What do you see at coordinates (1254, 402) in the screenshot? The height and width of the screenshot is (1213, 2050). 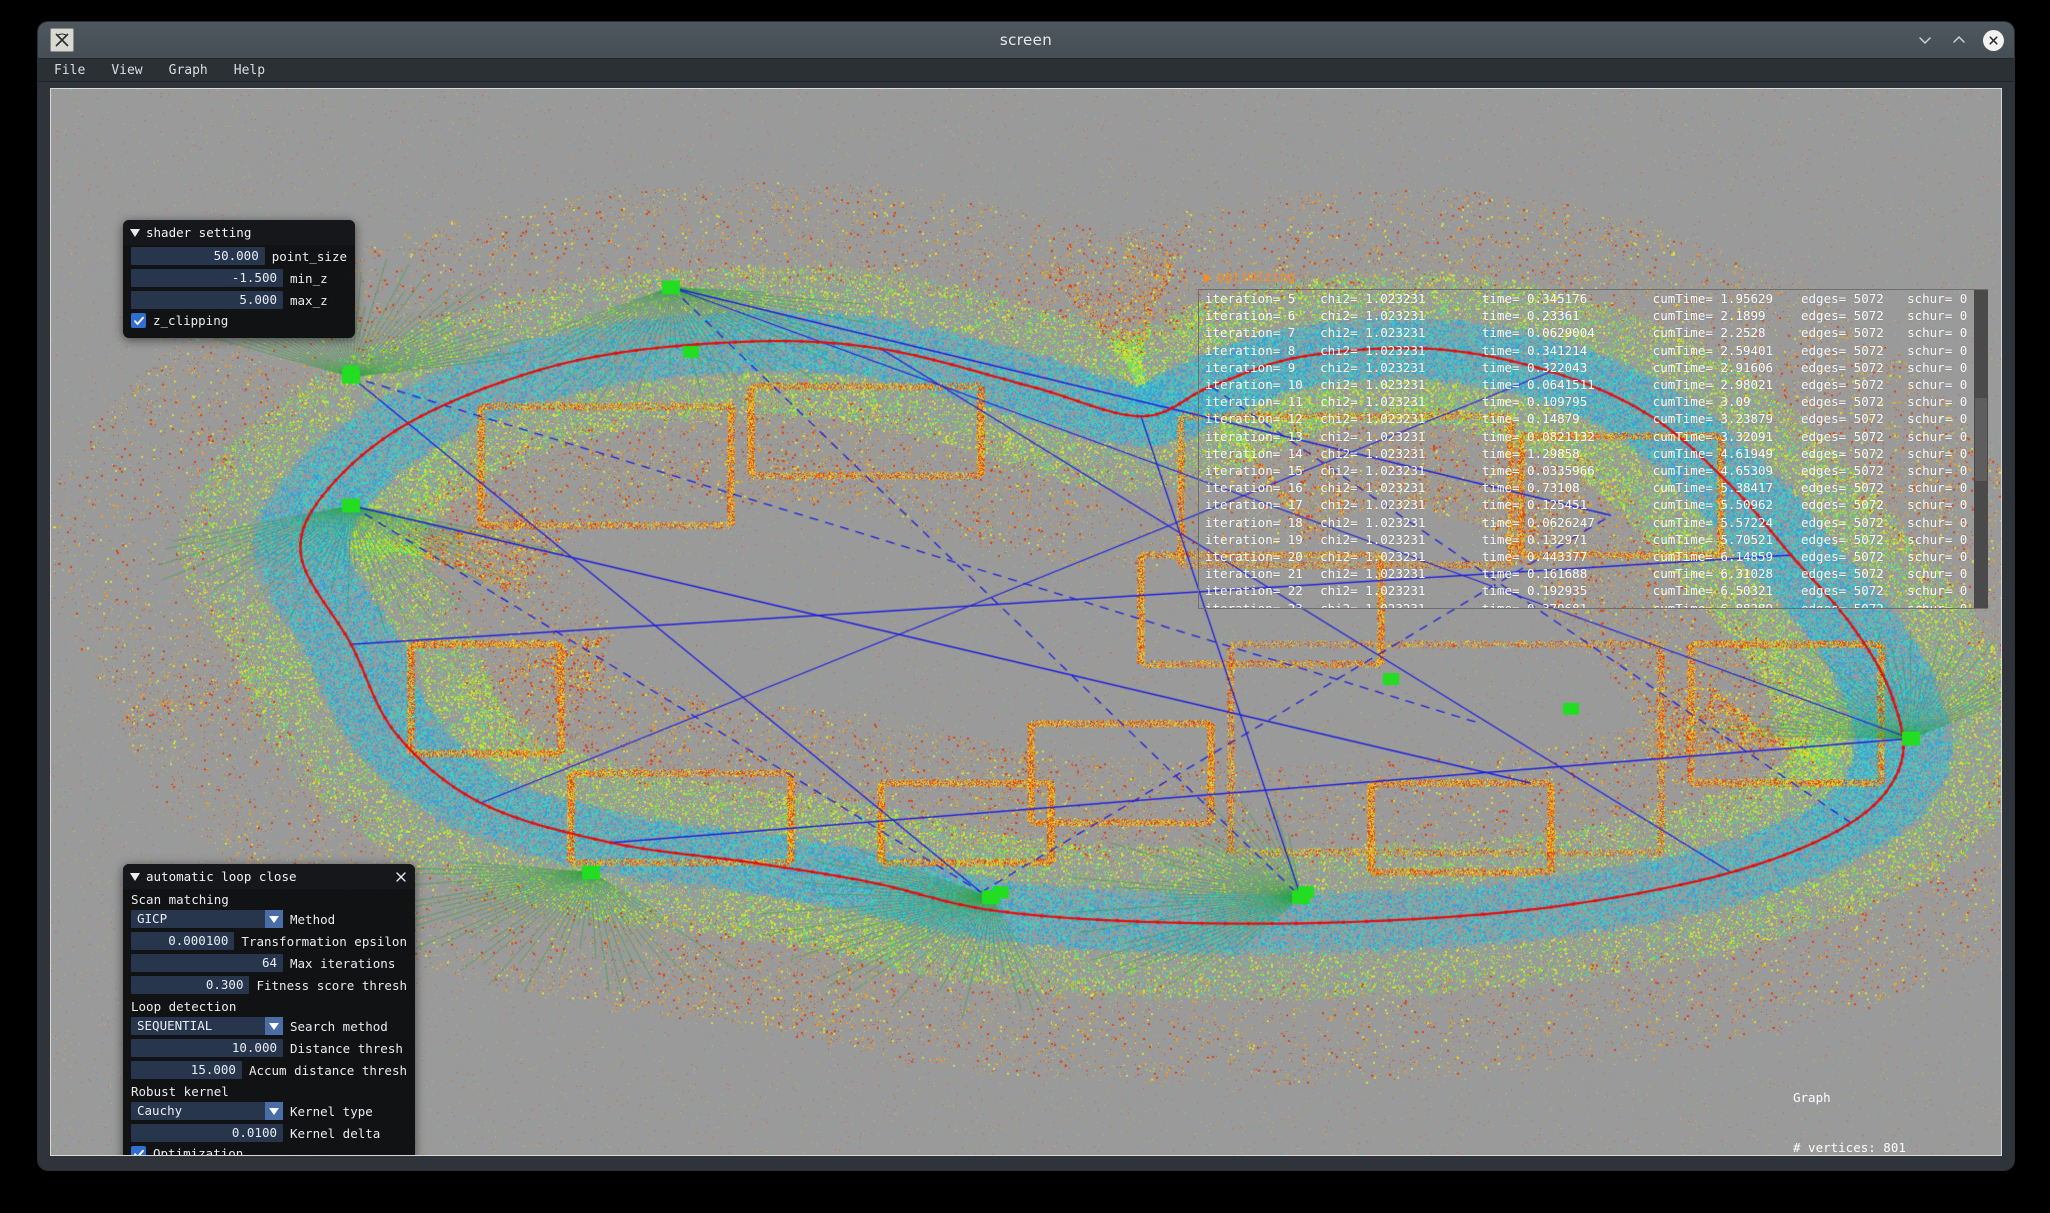 I see `log-col-iteration: iteration= 11` at bounding box center [1254, 402].